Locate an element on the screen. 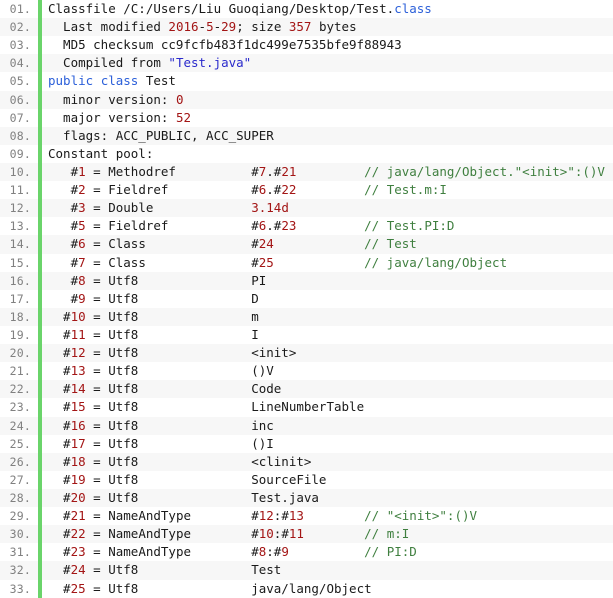 Image resolution: width=613 pixels, height=598 pixels. token-num: 3 is located at coordinates (82, 208).